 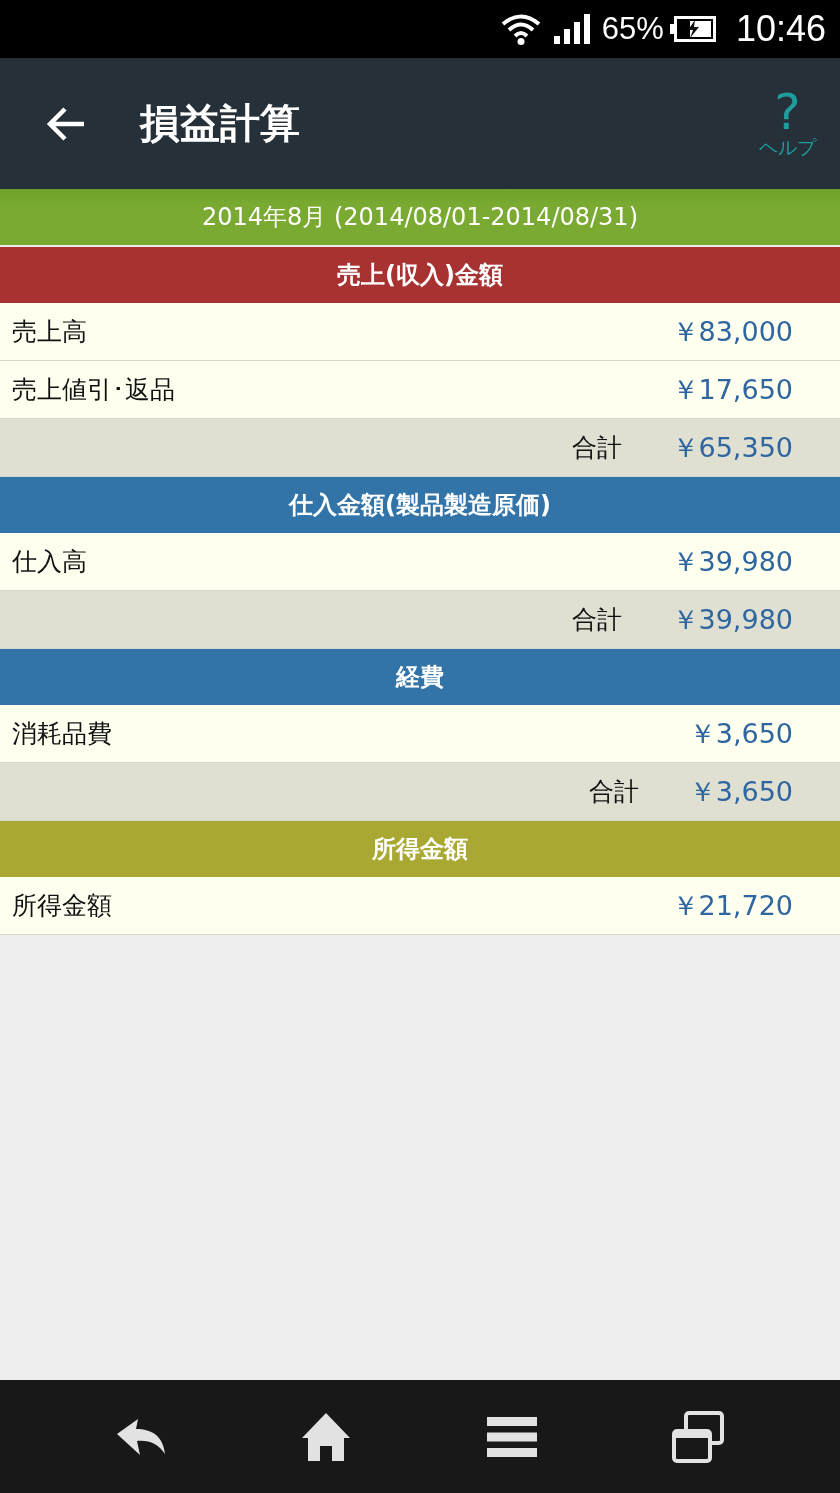 I want to click on section-title: 売上(収入)金額, so click(x=420, y=275).